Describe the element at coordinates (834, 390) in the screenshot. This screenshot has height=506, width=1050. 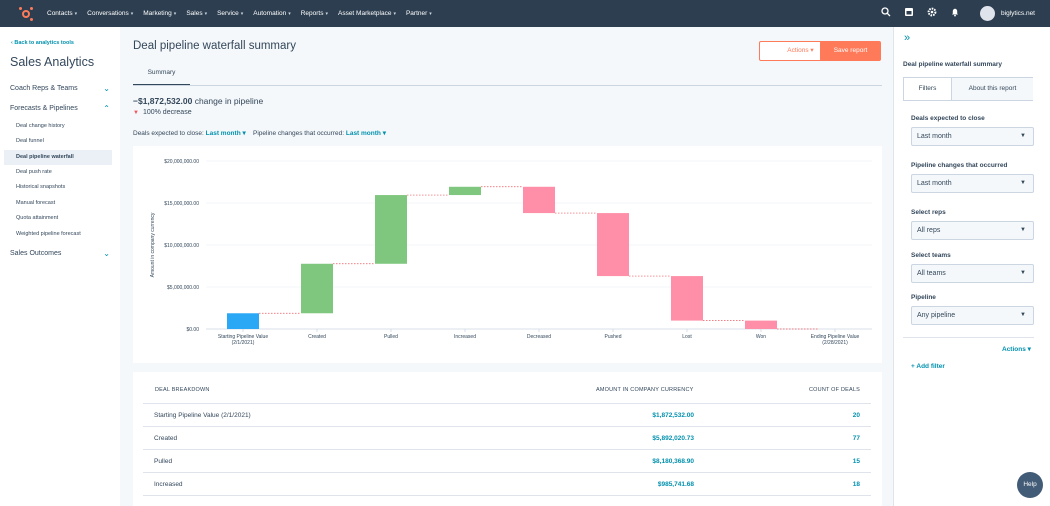
I see `header-count: COUNT OF DEALS` at that location.